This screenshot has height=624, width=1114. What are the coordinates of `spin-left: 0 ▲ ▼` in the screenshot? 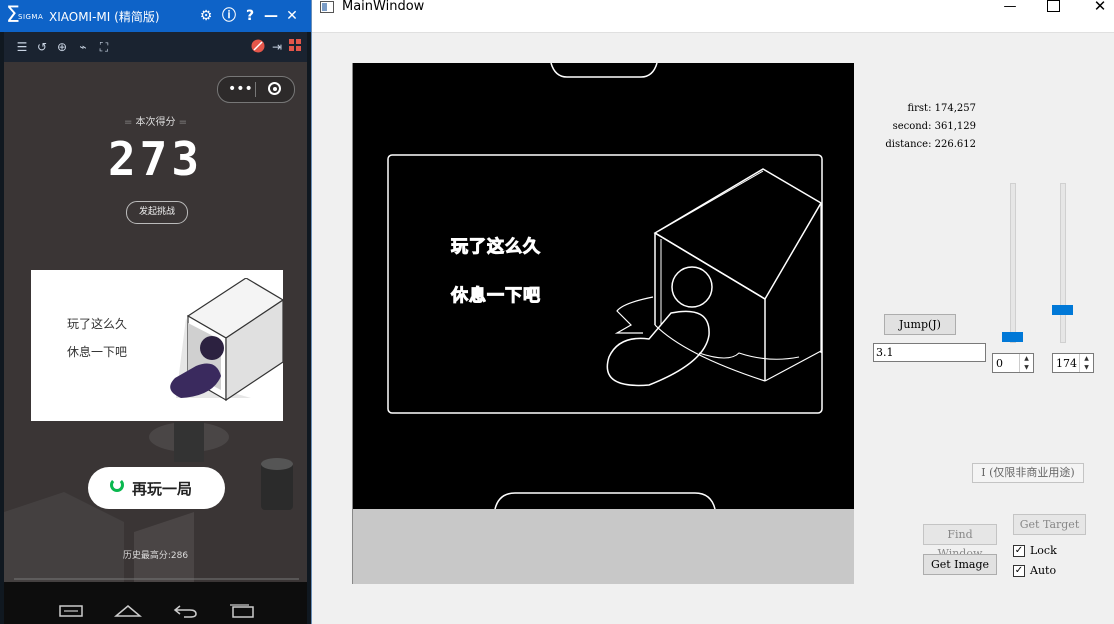 It's located at (1013, 363).